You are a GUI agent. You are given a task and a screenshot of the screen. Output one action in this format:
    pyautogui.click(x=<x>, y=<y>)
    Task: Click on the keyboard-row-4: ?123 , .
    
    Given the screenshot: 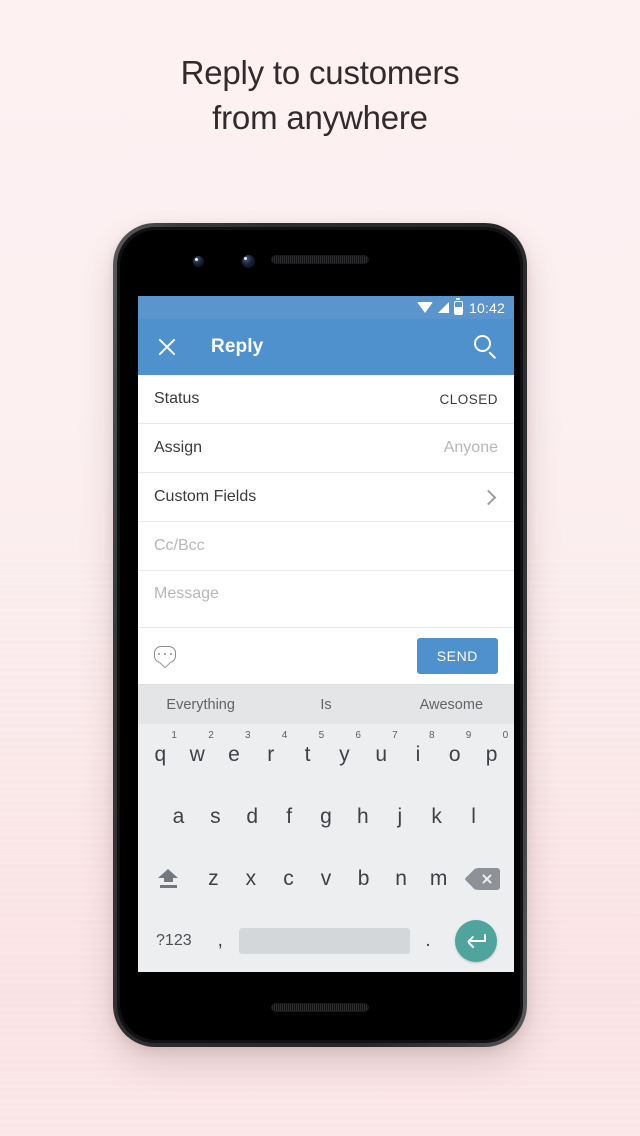 What is the action you would take?
    pyautogui.click(x=326, y=941)
    